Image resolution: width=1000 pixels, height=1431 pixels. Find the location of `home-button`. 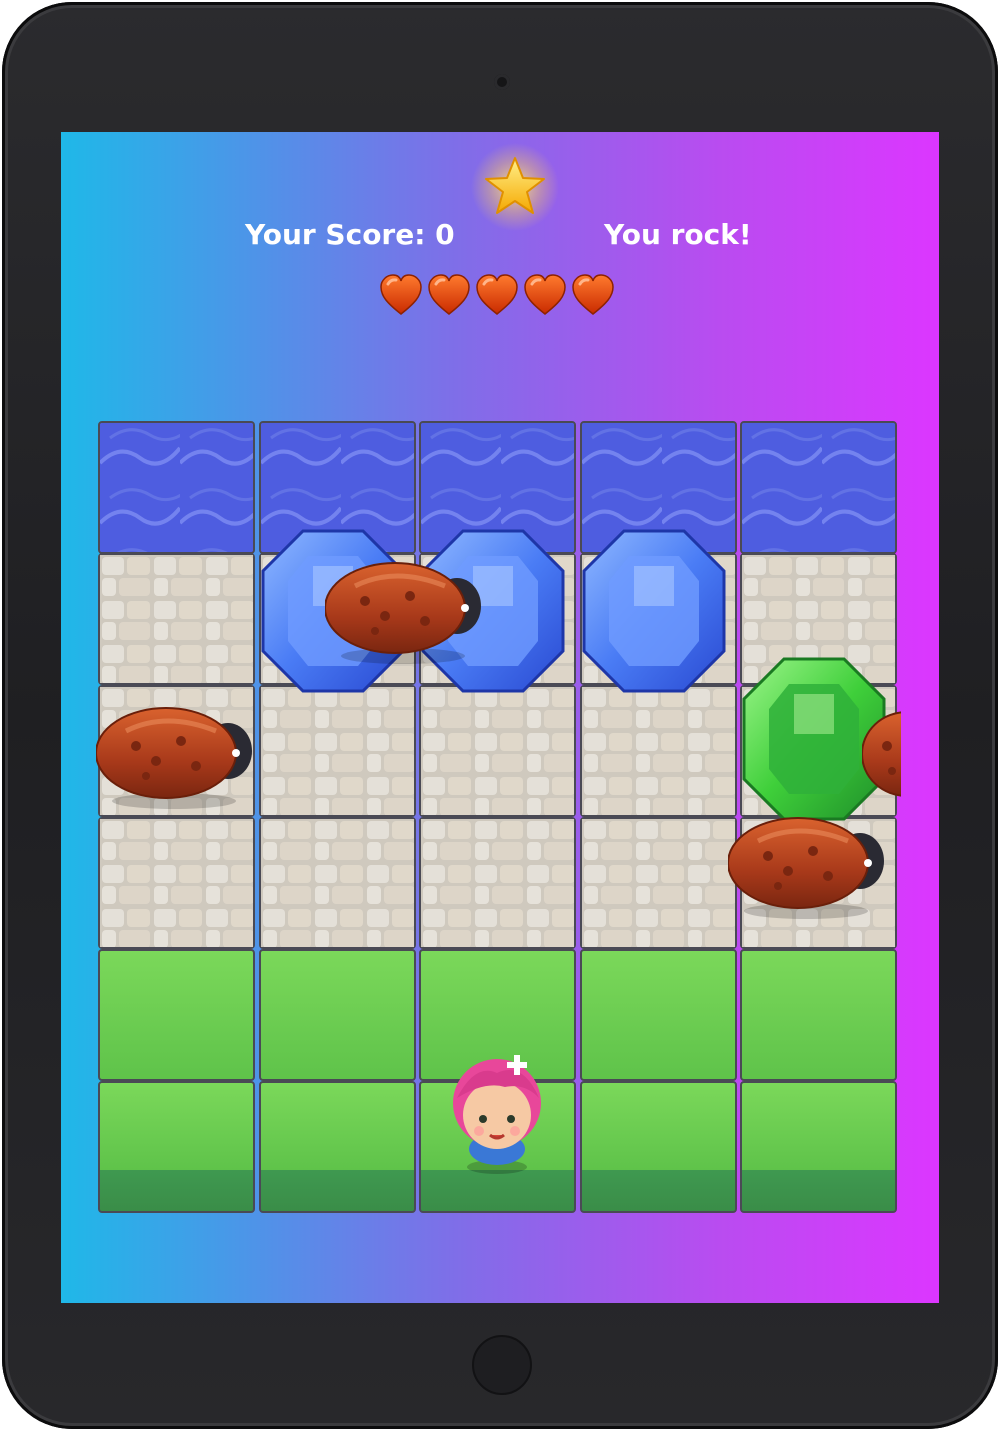

home-button is located at coordinates (502, 1365).